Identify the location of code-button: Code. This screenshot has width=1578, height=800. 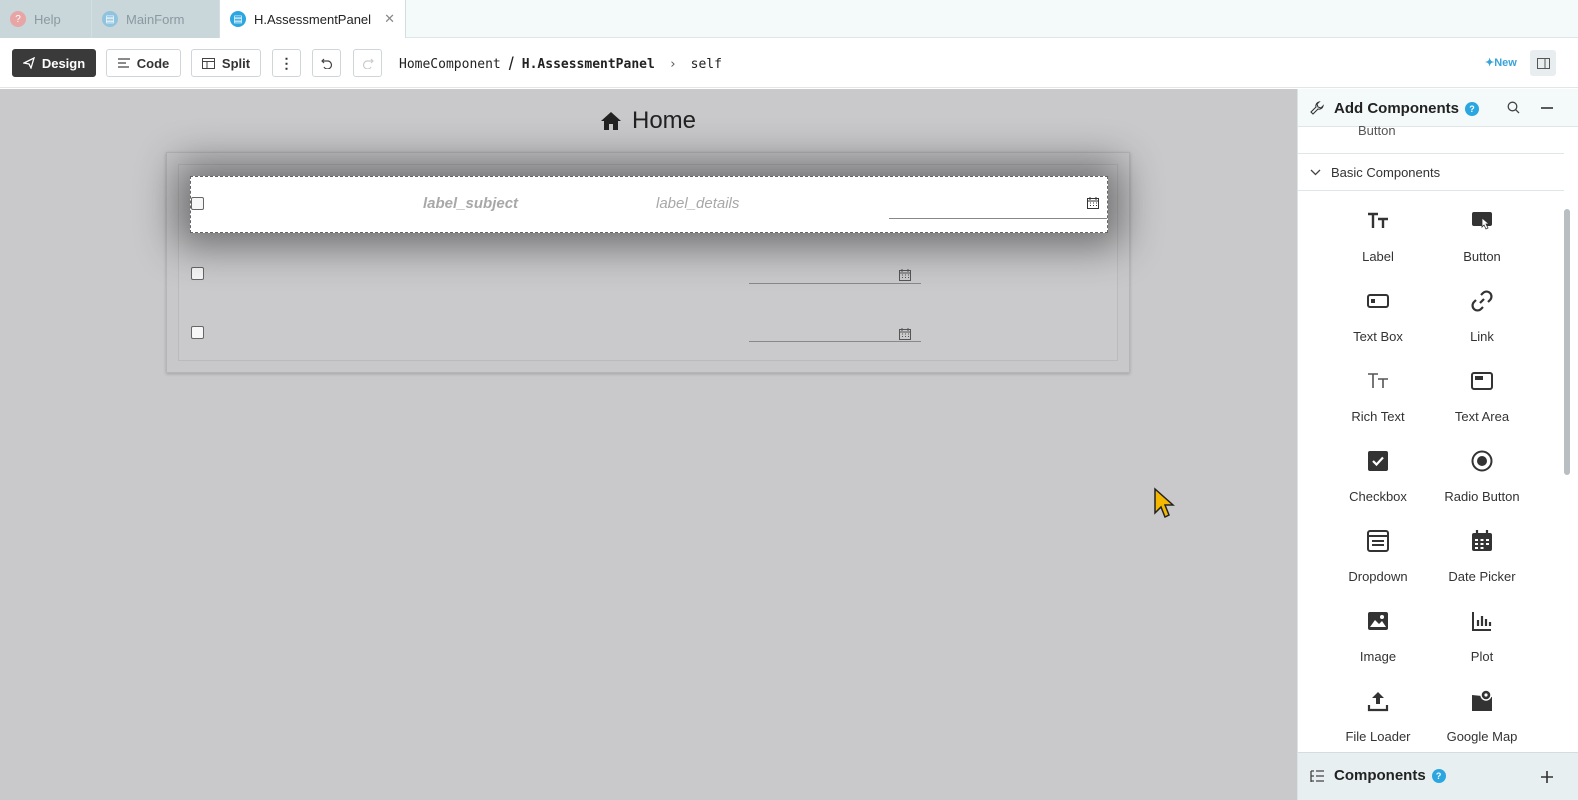
(143, 63).